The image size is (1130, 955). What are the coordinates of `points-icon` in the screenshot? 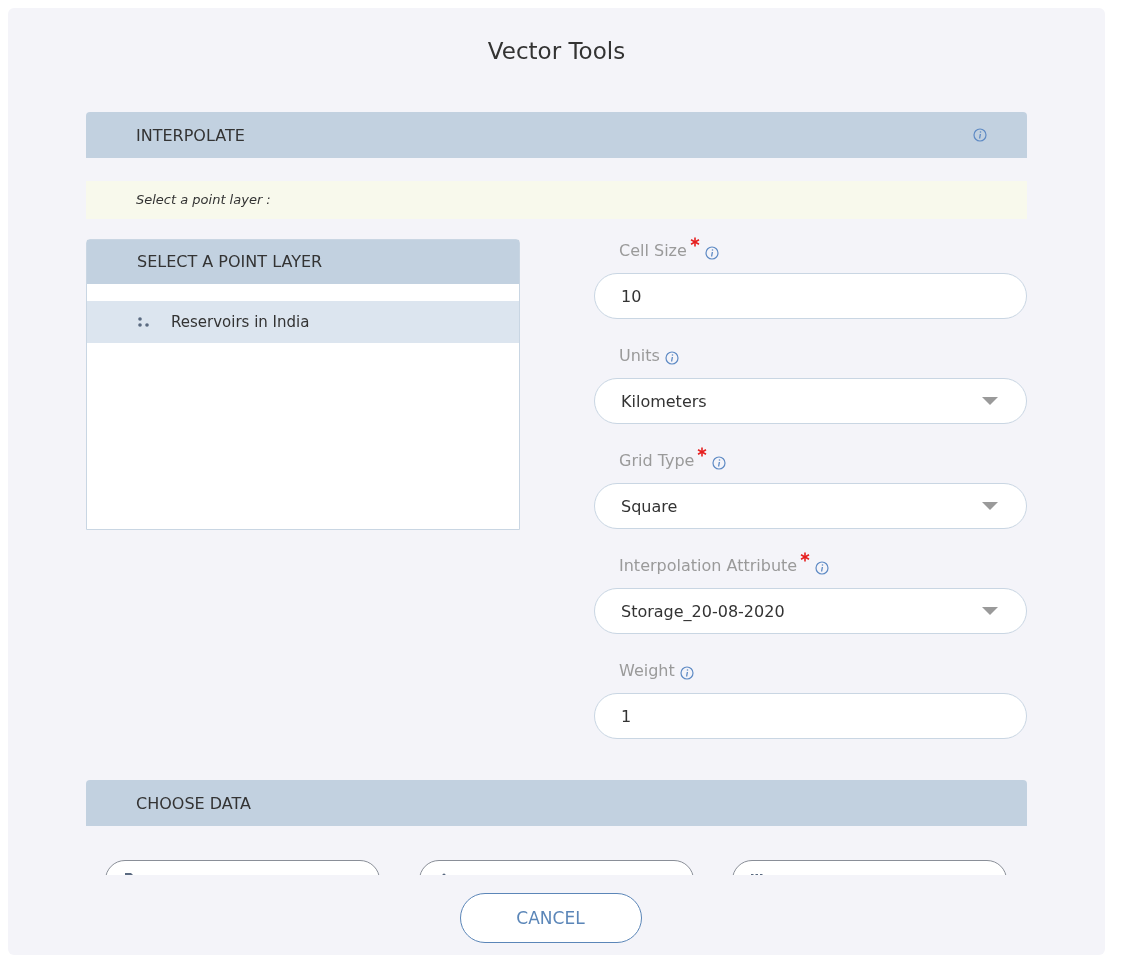 It's located at (144, 322).